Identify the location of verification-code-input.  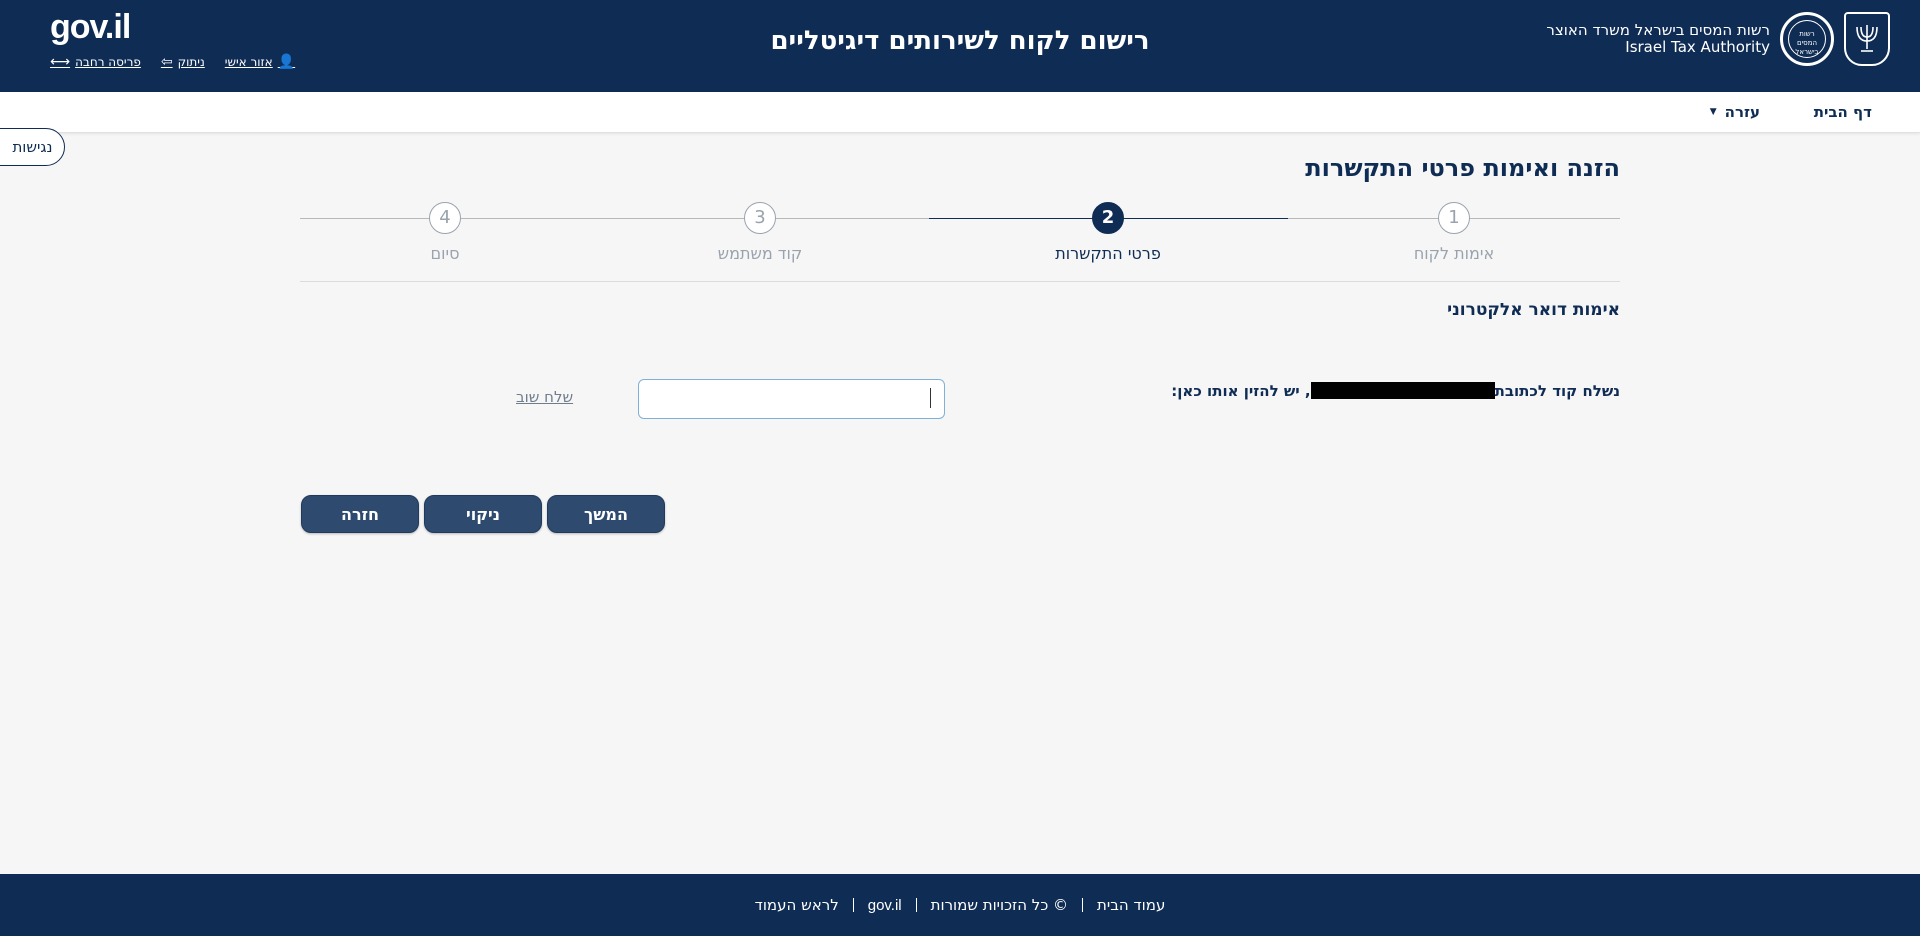
(791, 399).